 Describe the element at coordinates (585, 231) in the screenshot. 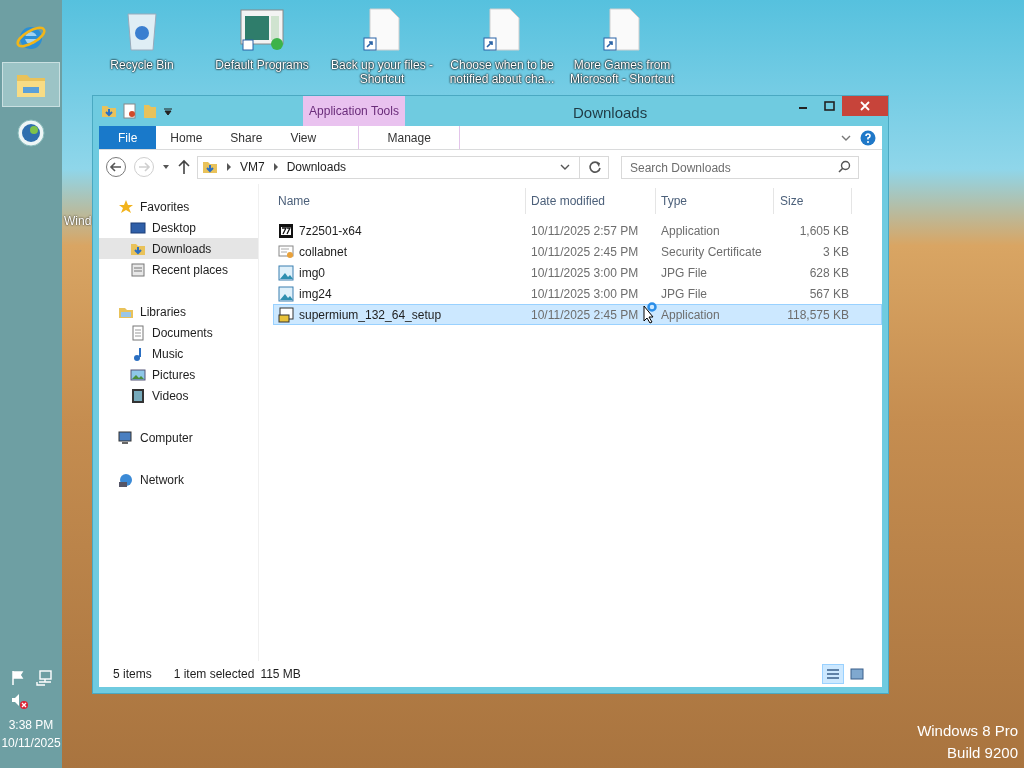

I see `file-date: 10/11/2025 2:57 PM` at that location.